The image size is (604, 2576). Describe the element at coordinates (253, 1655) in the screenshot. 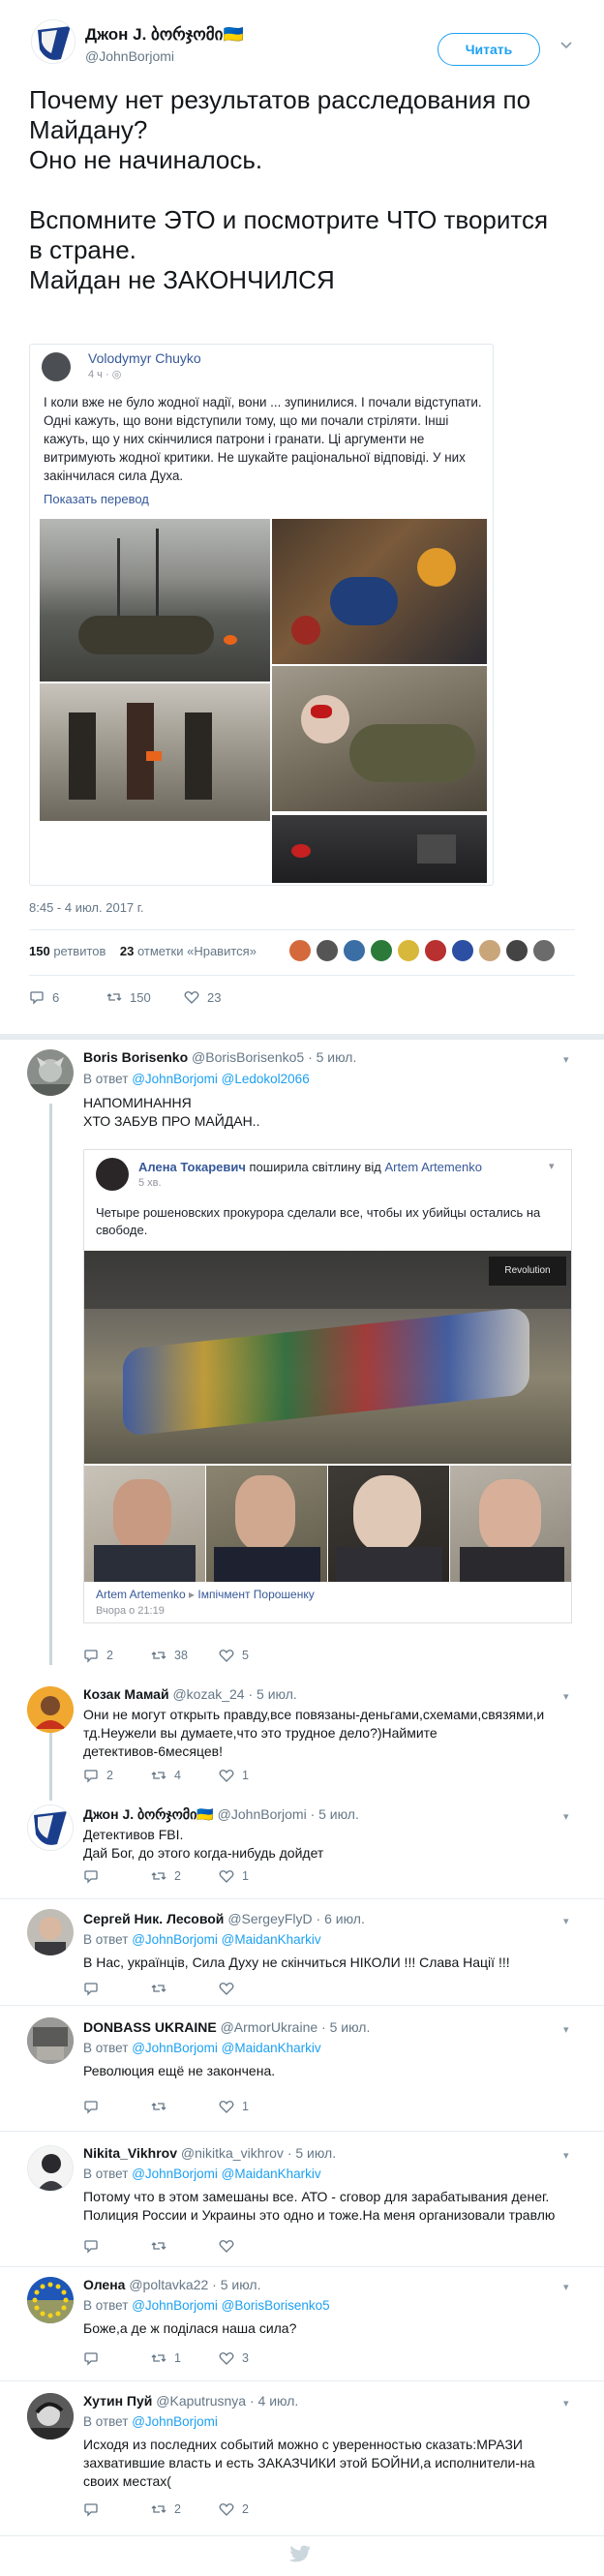

I see `like-button: 5` at that location.